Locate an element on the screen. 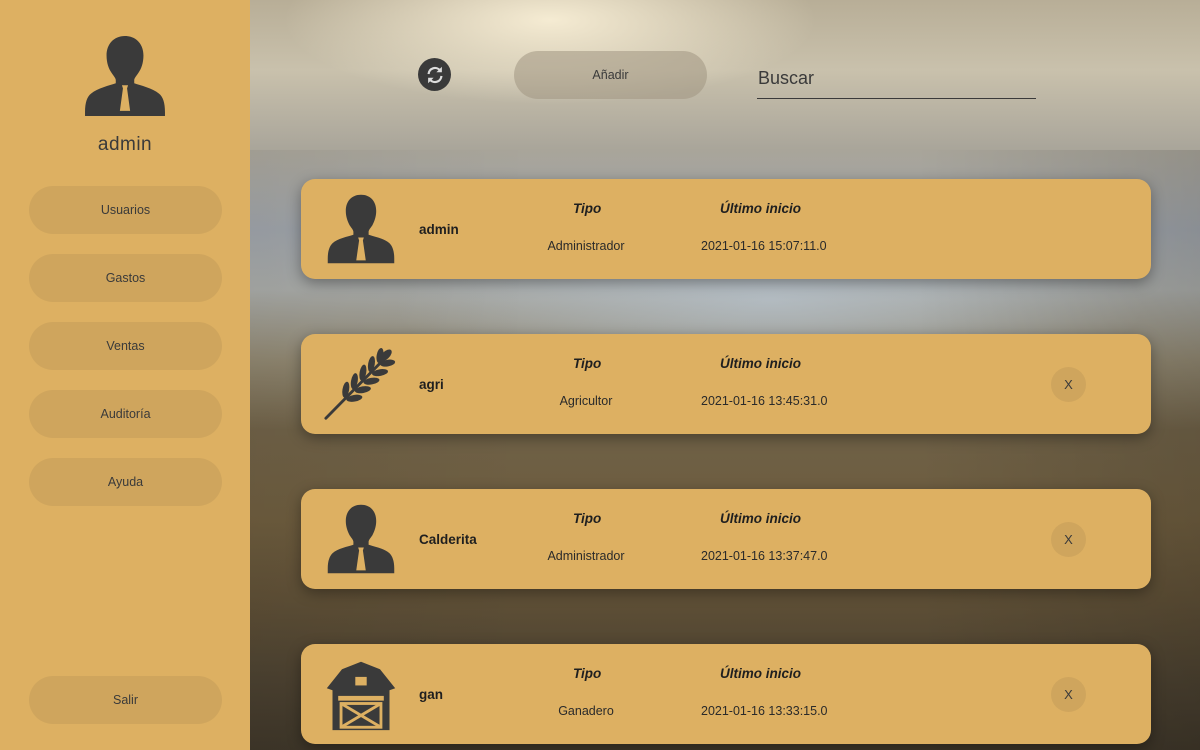 This screenshot has height=750, width=1200. sidebar-username: admin is located at coordinates (125, 144).